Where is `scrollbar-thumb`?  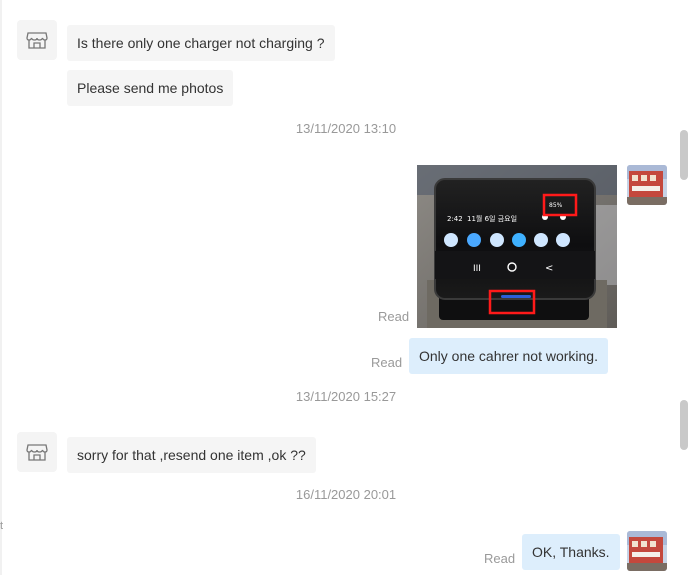 scrollbar-thumb is located at coordinates (684, 155).